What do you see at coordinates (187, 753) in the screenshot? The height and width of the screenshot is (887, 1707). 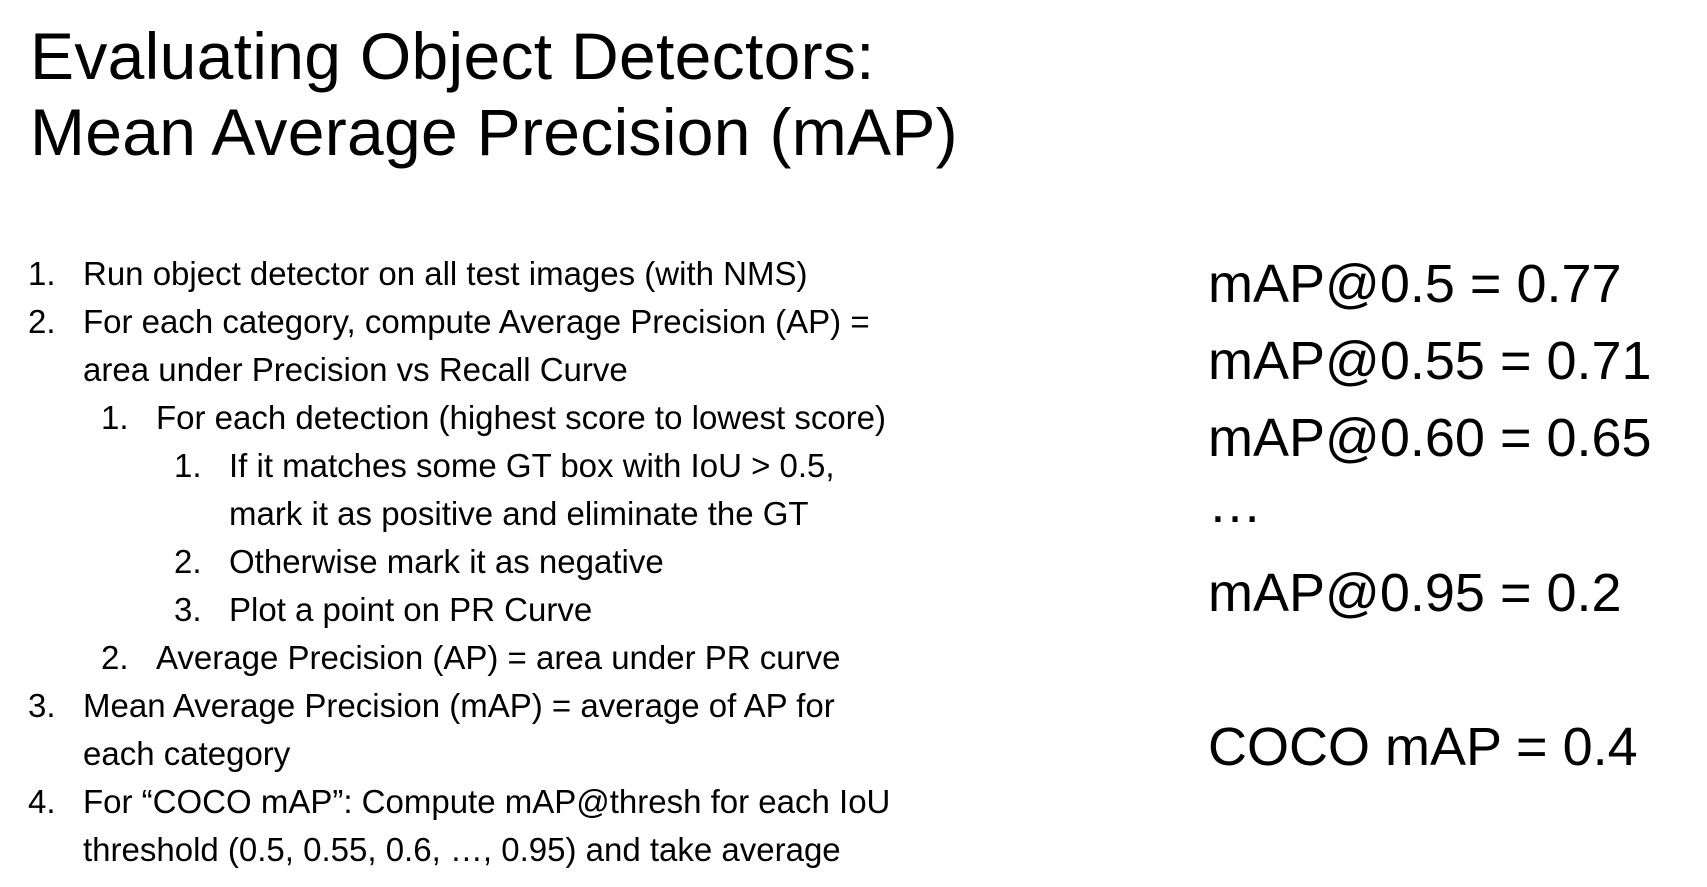 I see `list-item-text: each category` at bounding box center [187, 753].